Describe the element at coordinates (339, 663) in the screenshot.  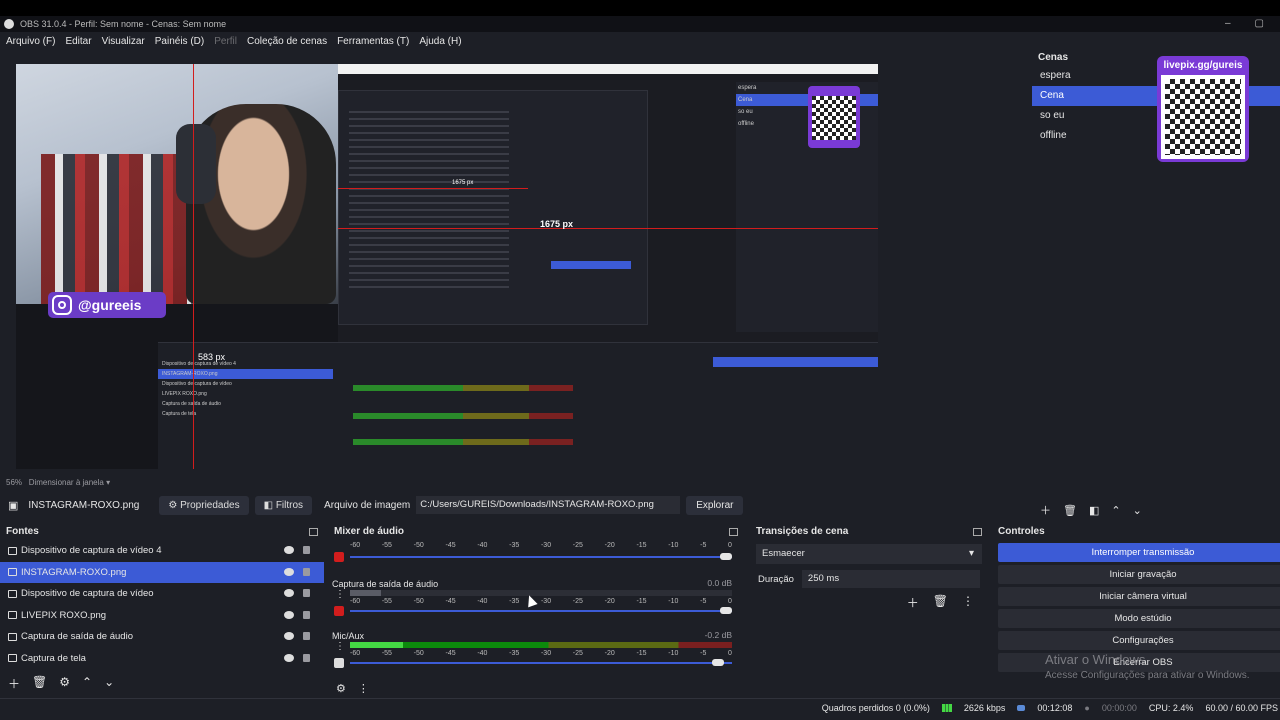
I see `speaker-icon` at that location.